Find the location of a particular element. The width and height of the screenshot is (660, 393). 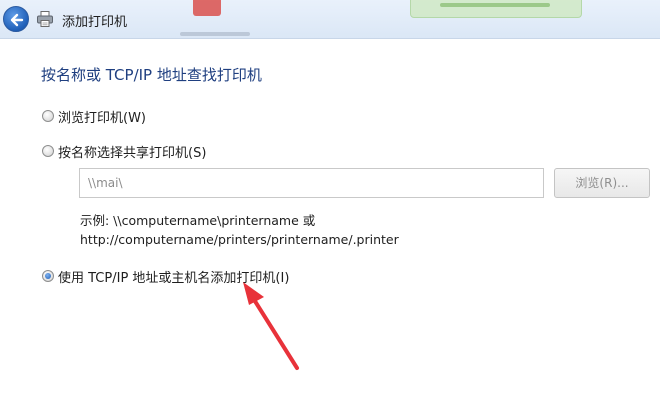

back-arrow-icon is located at coordinates (17, 20).